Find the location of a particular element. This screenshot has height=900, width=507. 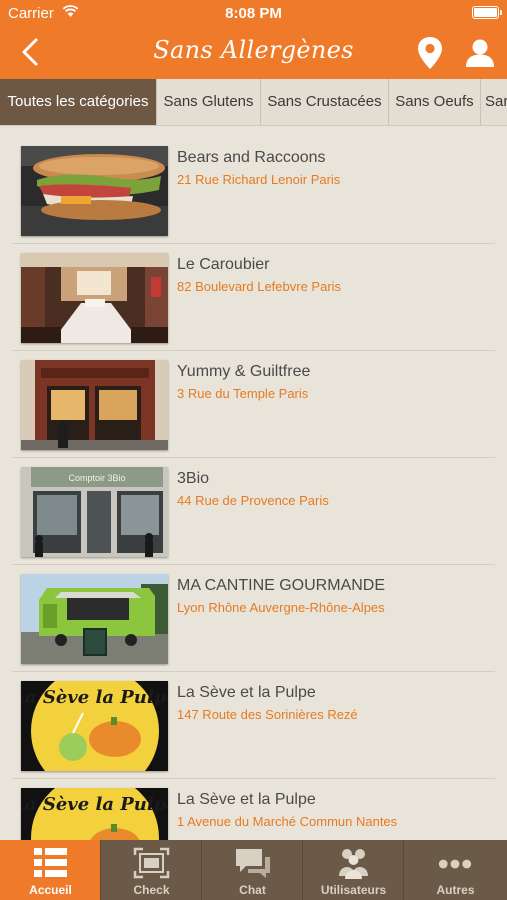

tab-label: Accueil is located at coordinates (50, 890).